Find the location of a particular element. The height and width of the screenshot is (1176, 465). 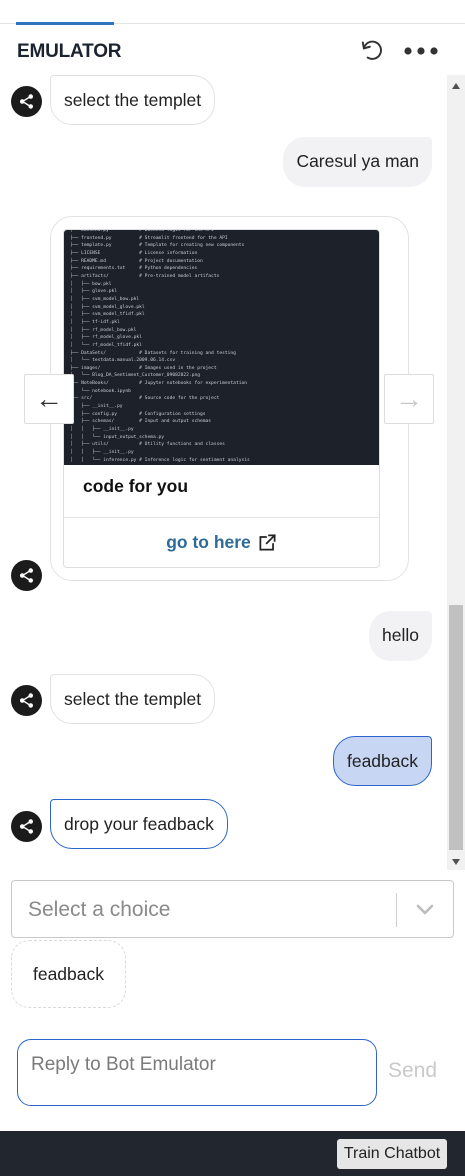

message-text: hello is located at coordinates (400, 635).